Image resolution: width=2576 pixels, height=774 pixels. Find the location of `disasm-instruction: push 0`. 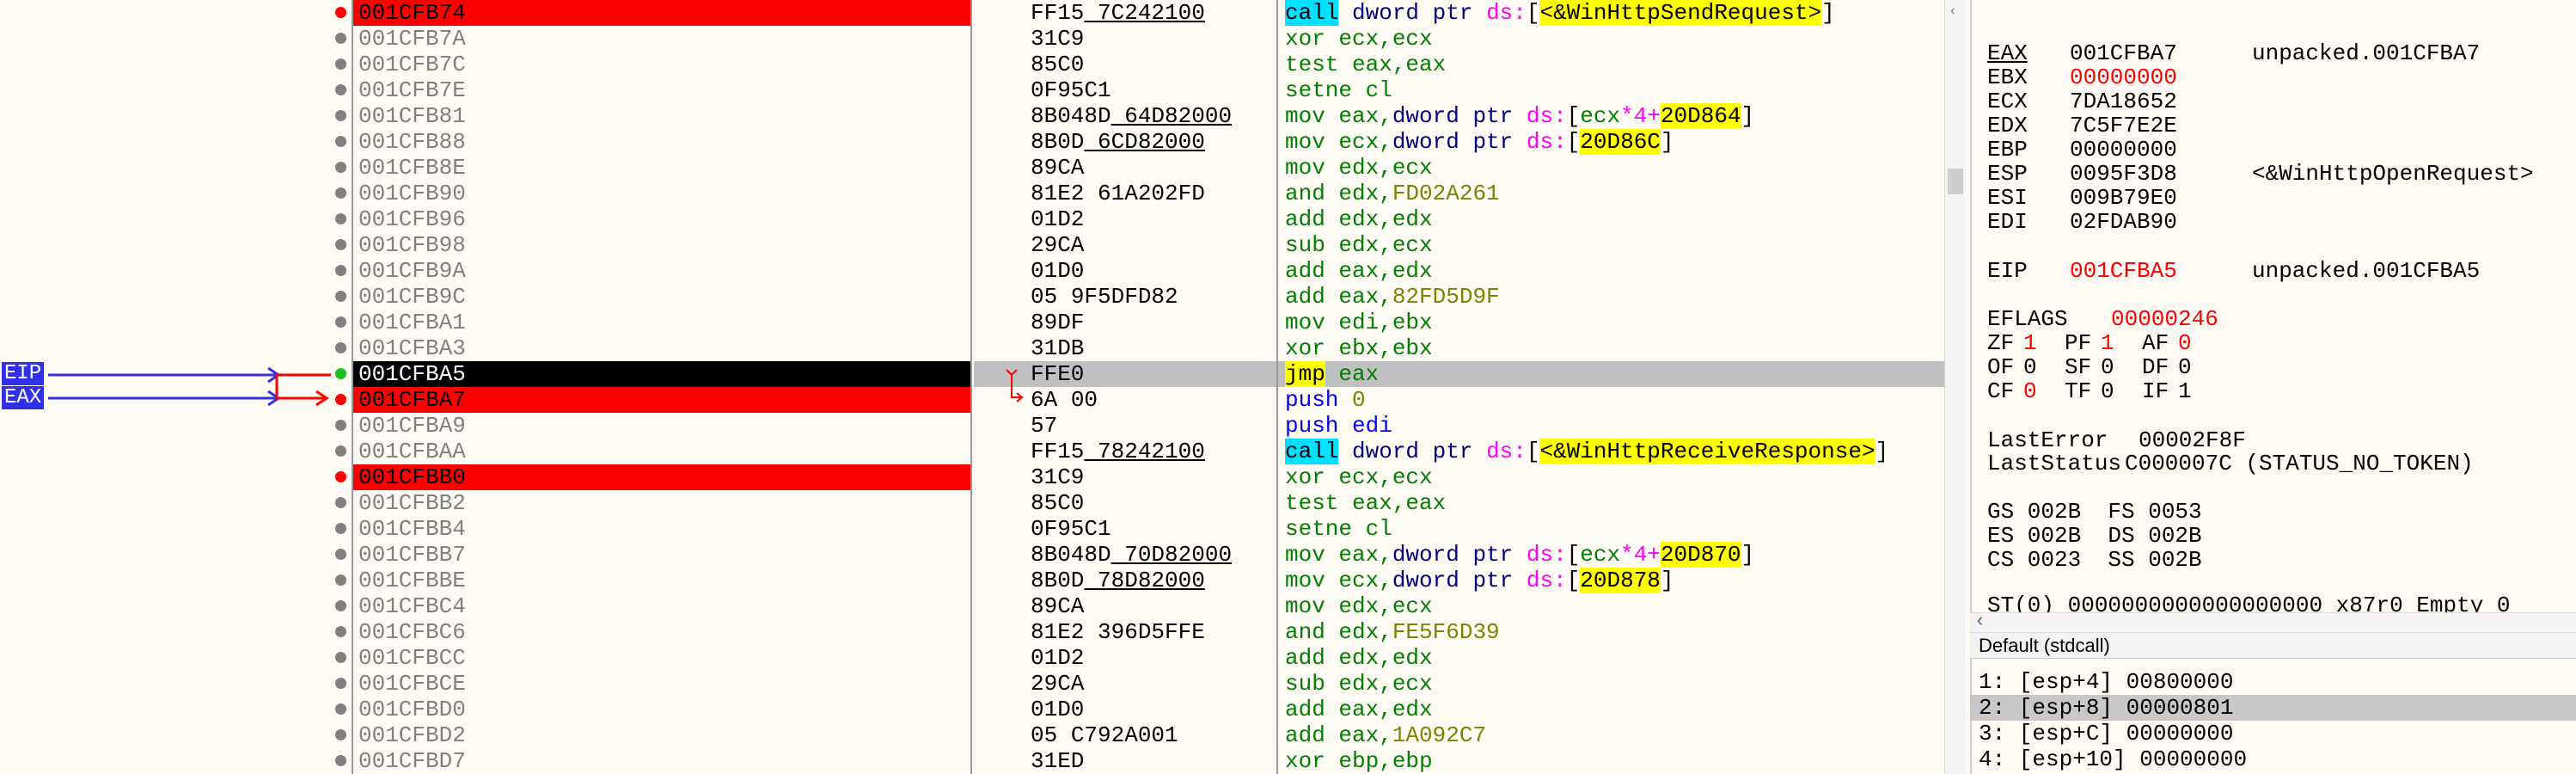

disasm-instruction: push 0 is located at coordinates (1611, 400).